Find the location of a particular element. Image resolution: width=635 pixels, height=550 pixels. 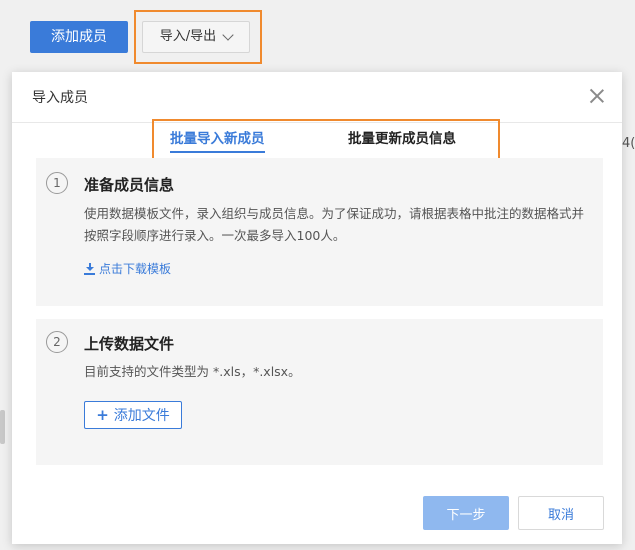

next-step-button: 下一步 is located at coordinates (466, 513).